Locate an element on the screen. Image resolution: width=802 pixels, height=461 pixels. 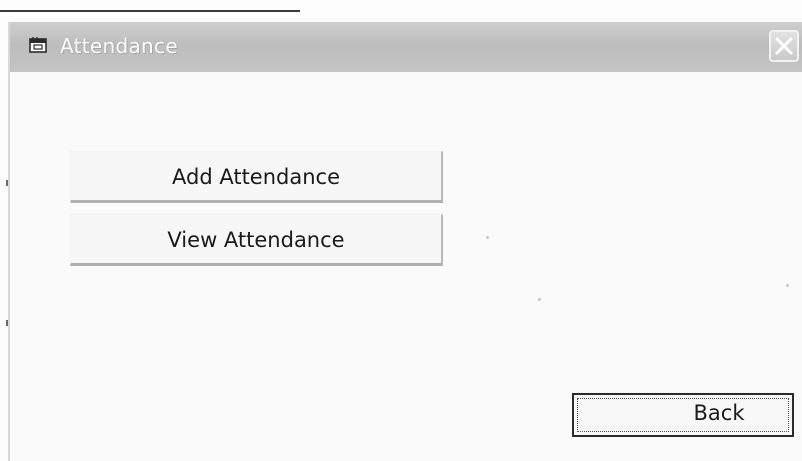
back-button-label: Back is located at coordinates (719, 413).